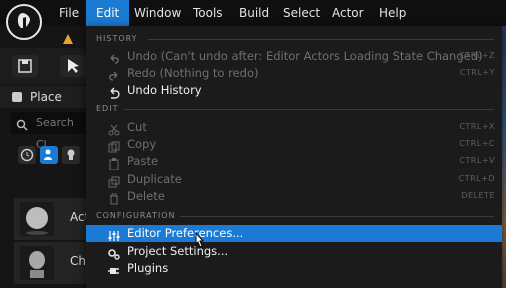 The image size is (506, 288). What do you see at coordinates (114, 57) in the screenshot?
I see `undo-icon` at bounding box center [114, 57].